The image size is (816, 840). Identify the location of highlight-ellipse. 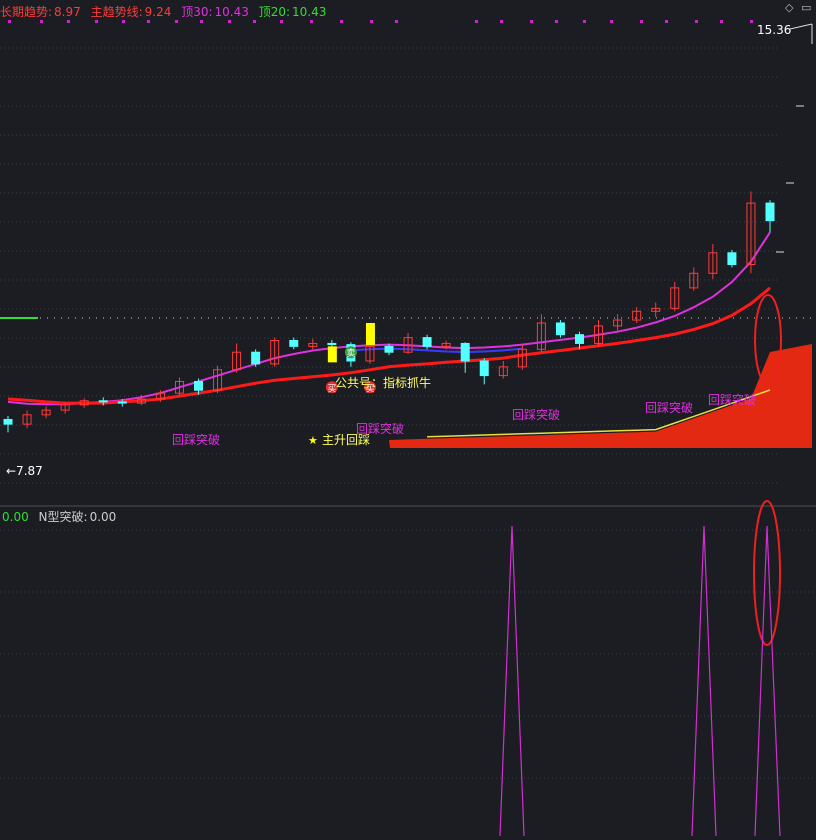
(767, 573).